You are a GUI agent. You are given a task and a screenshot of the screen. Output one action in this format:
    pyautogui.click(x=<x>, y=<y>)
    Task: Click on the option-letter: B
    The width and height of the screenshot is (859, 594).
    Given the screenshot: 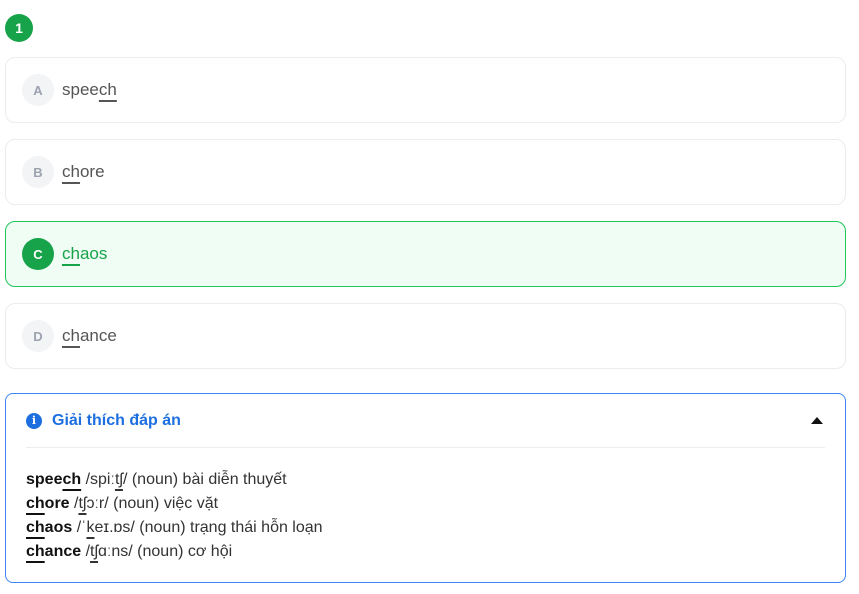 What is the action you would take?
    pyautogui.click(x=38, y=172)
    